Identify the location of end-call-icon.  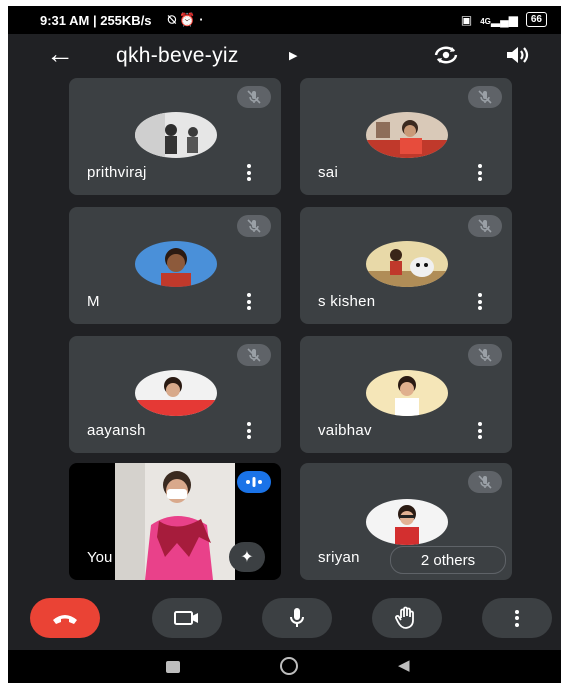
(65, 619).